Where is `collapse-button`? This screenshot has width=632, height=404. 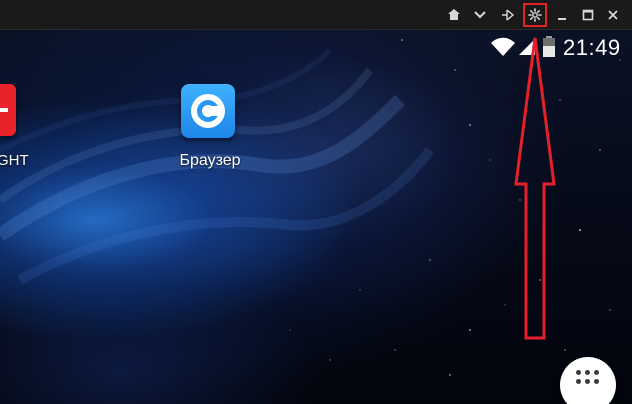
collapse-button is located at coordinates (480, 15).